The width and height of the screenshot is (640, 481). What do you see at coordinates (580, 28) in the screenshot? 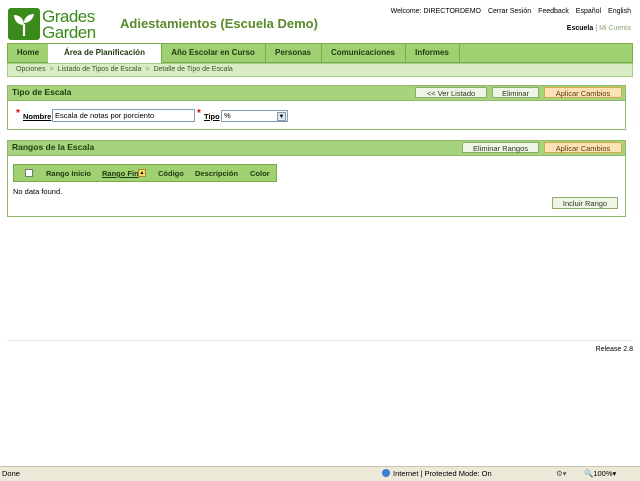
I see `scope-school-link: Escuela` at bounding box center [580, 28].